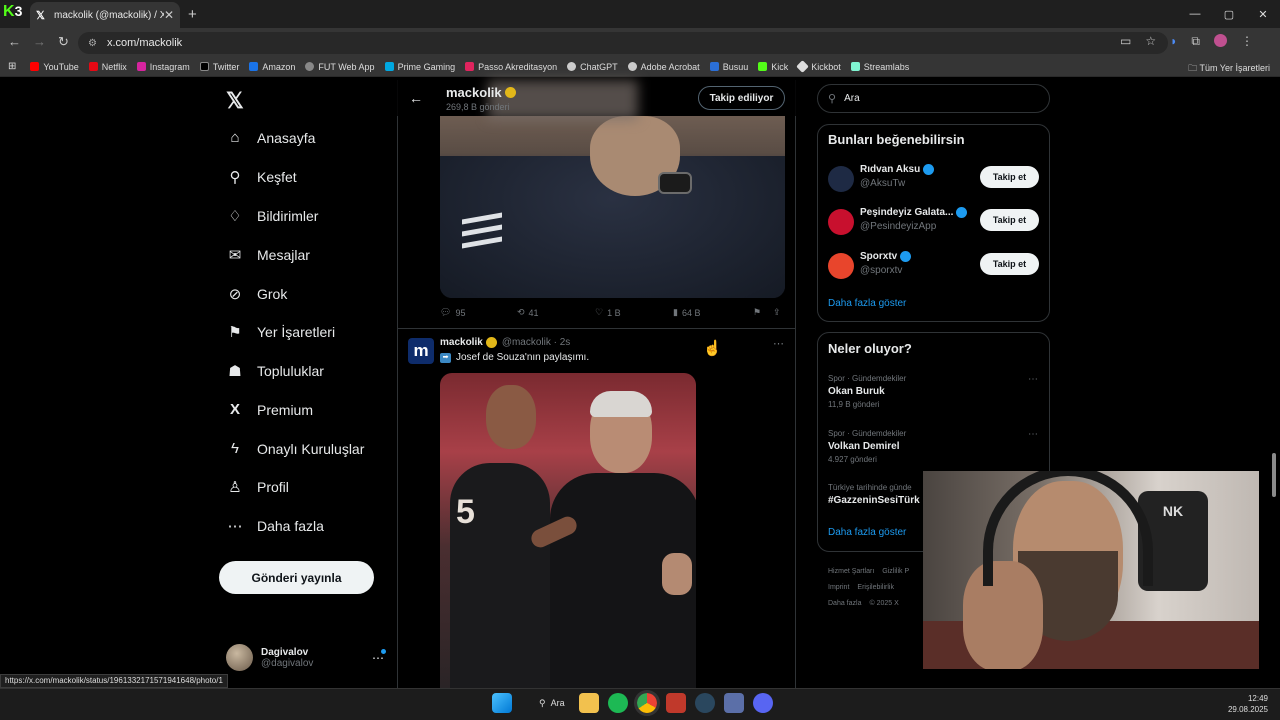 This screenshot has width=1280, height=720. Describe the element at coordinates (588, 703) in the screenshot. I see `file-explorer-icon` at that location.